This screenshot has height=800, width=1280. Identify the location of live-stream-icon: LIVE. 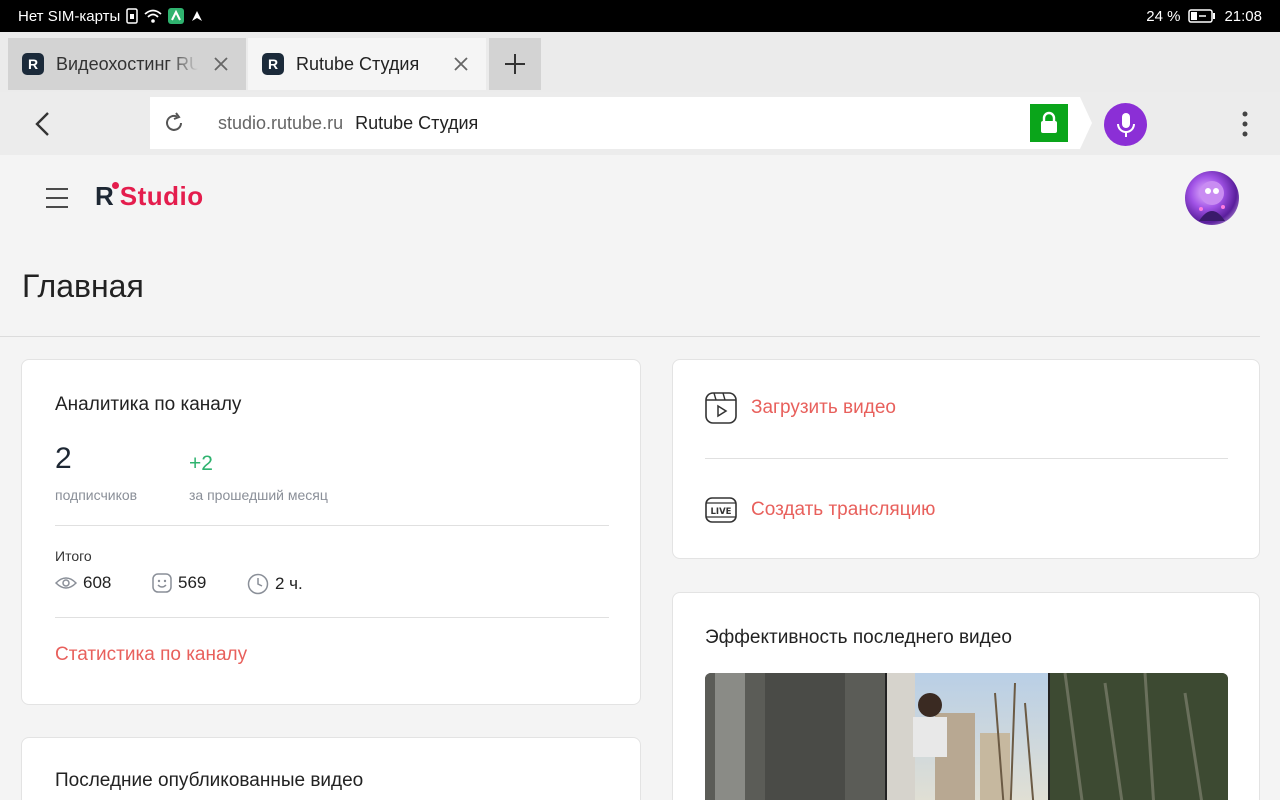
(721, 510).